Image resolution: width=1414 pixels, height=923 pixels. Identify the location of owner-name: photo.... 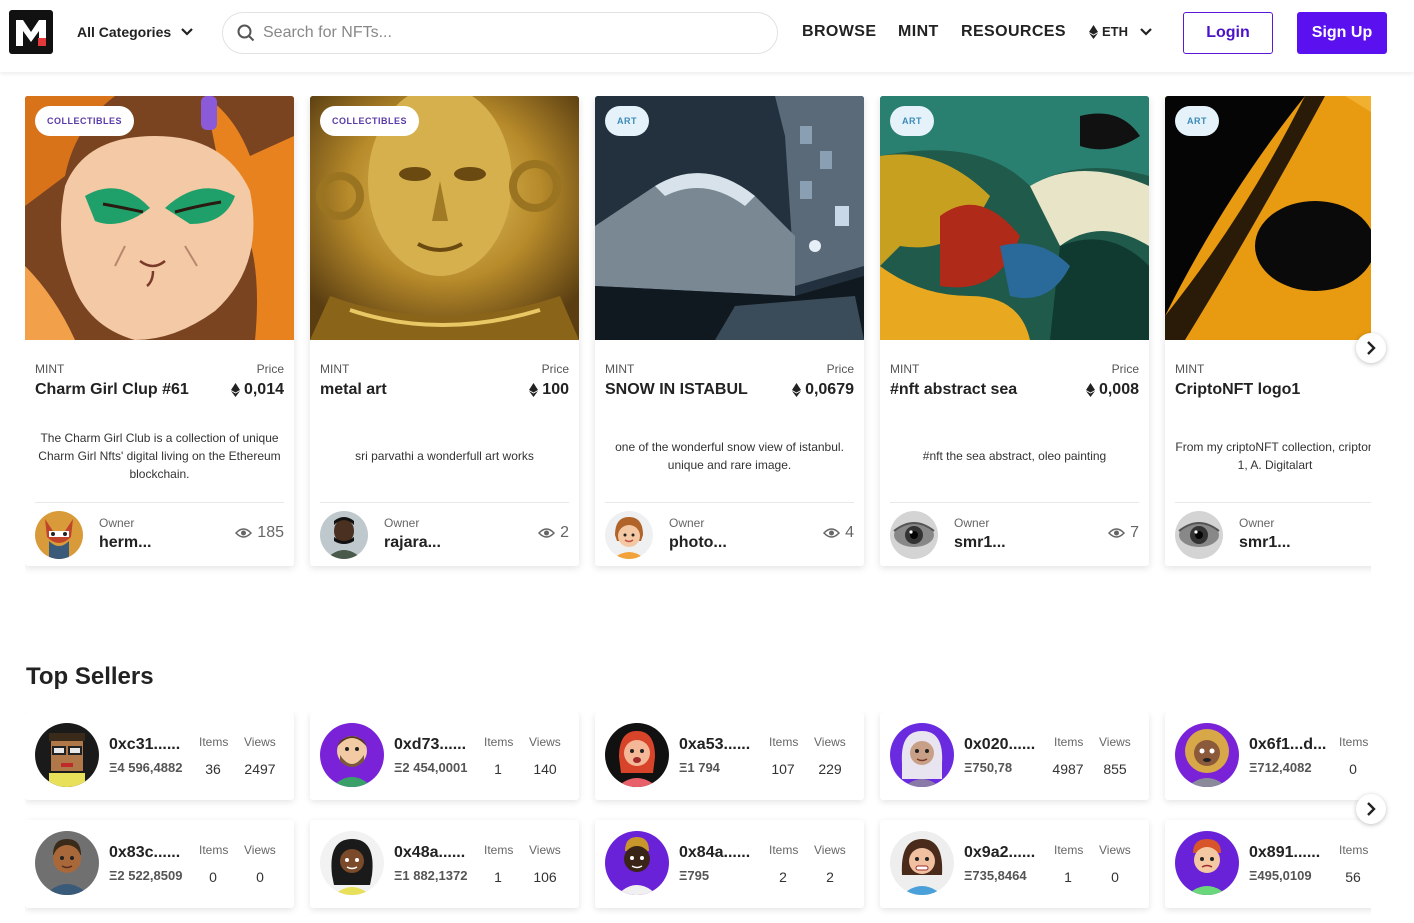
(698, 543).